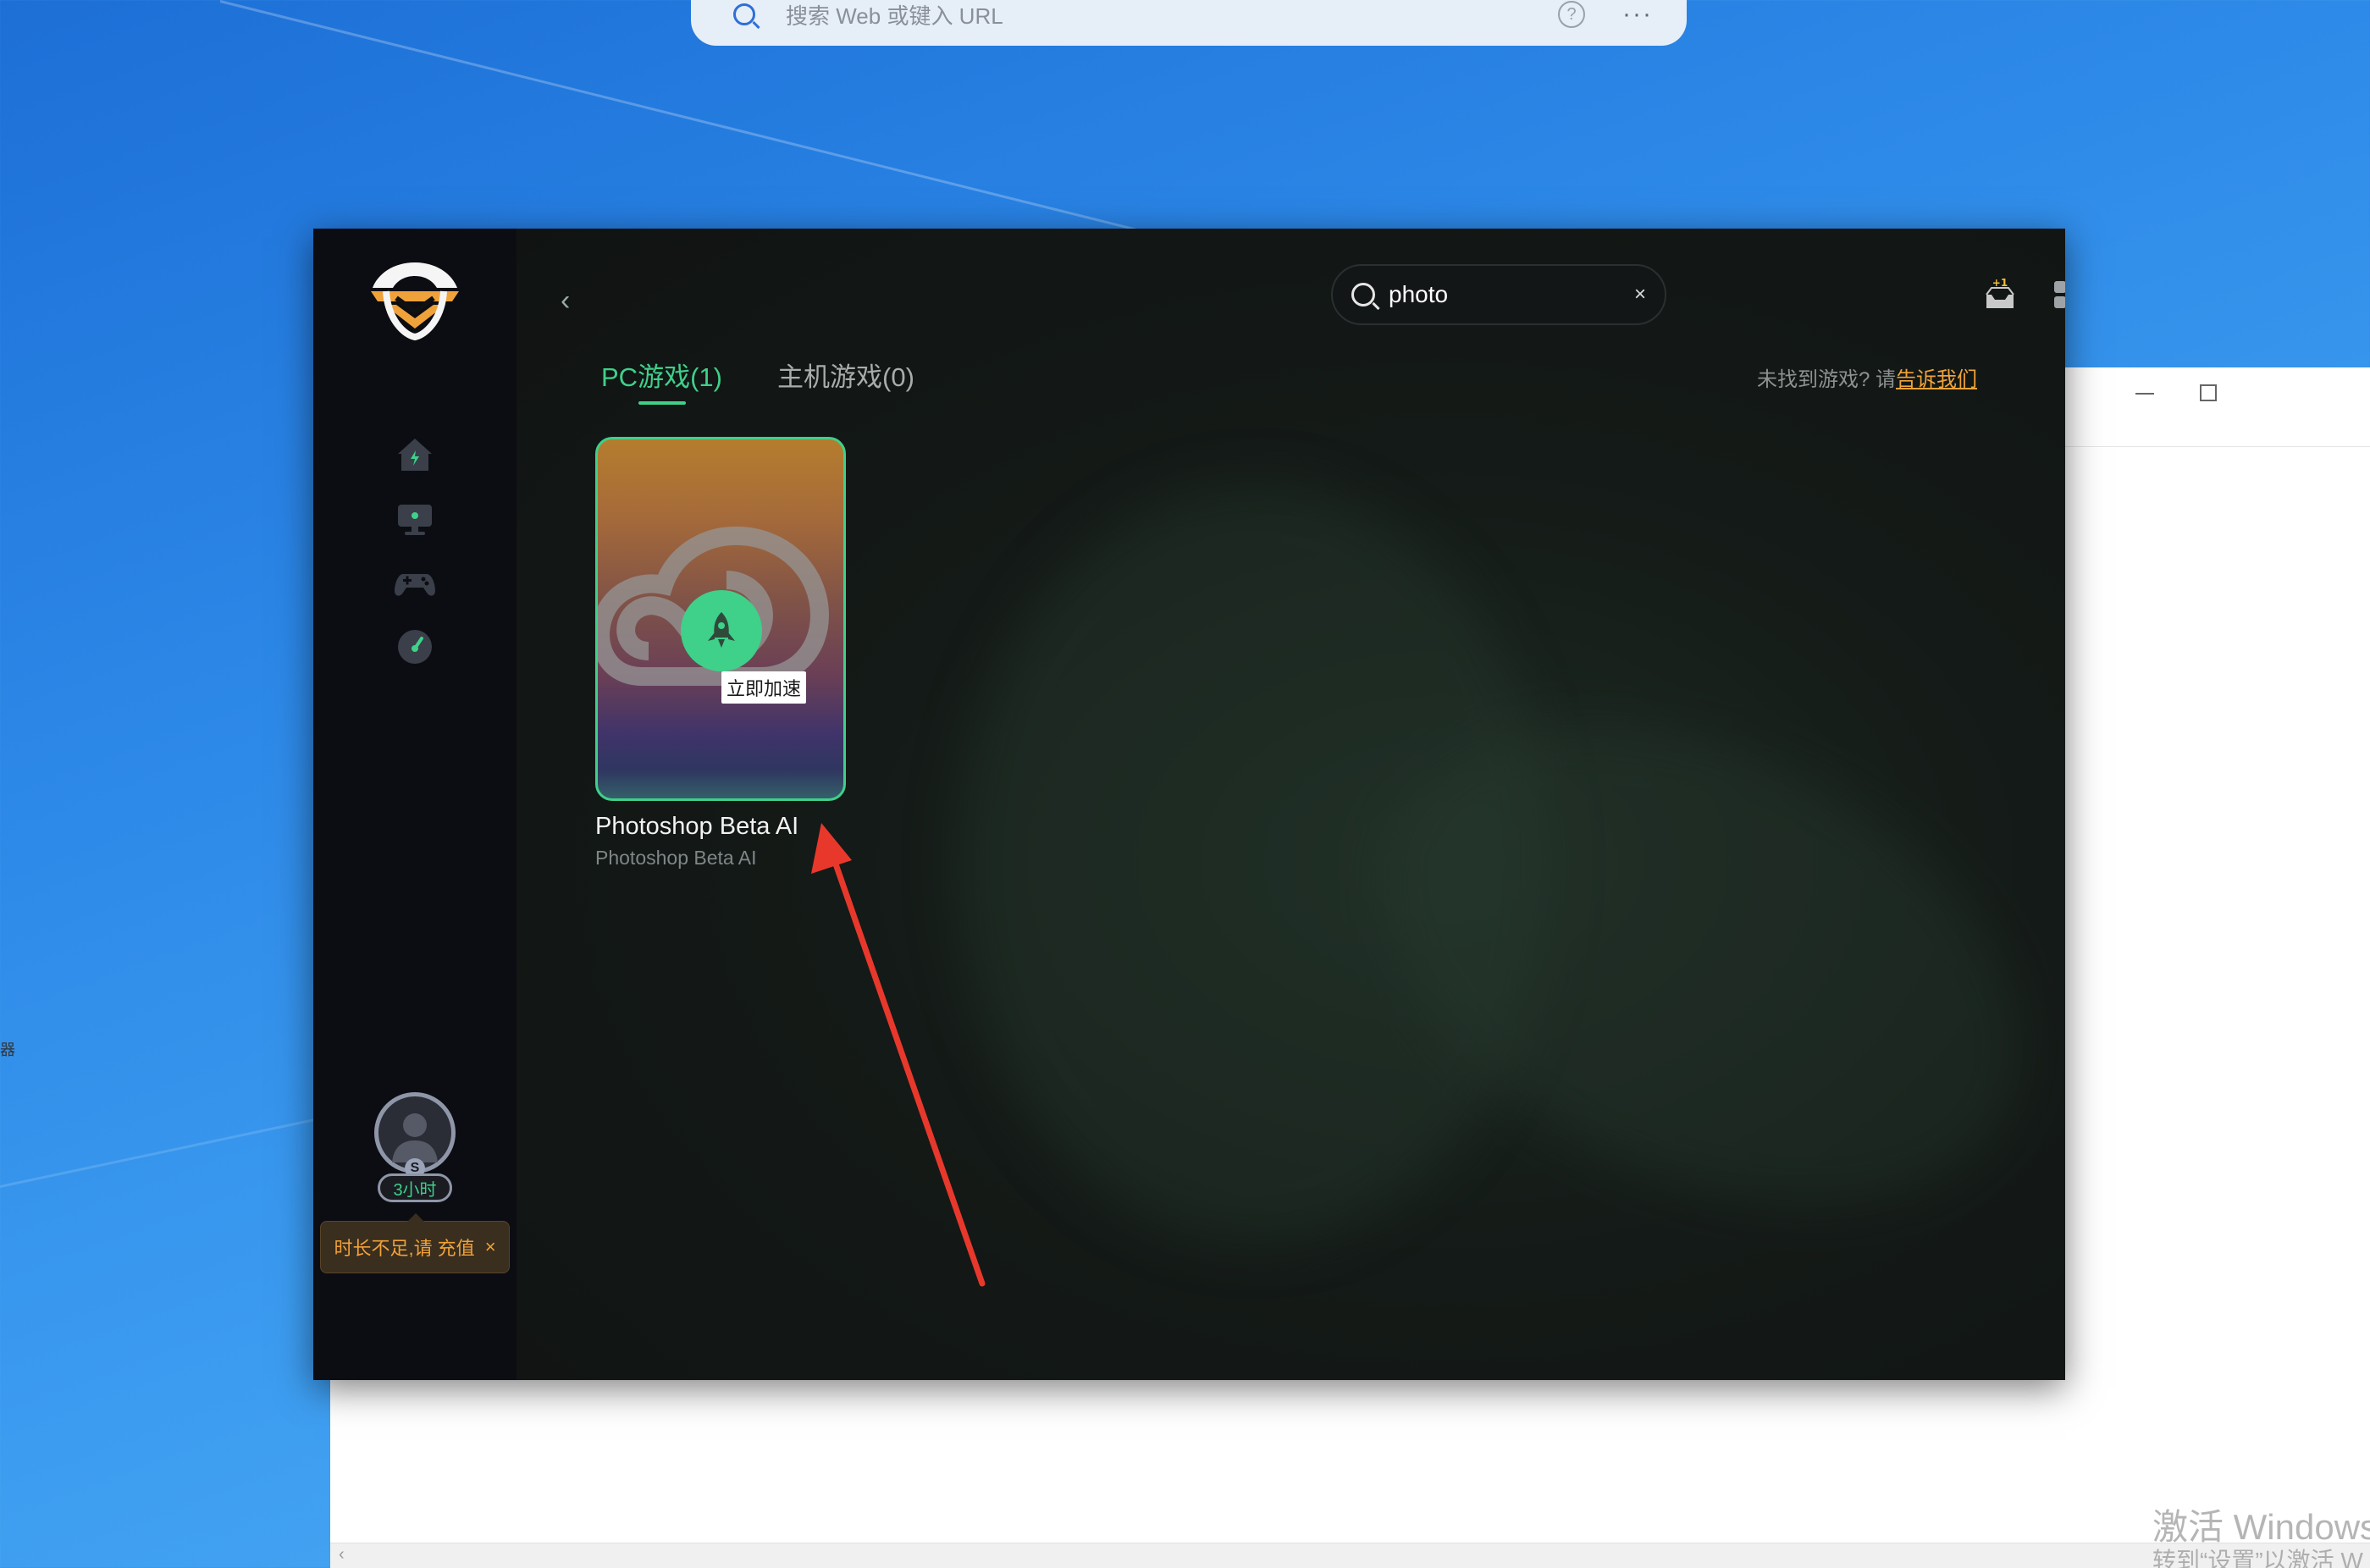 This screenshot has width=2370, height=1568. What do you see at coordinates (1572, 14) in the screenshot?
I see `help-icon: ?` at bounding box center [1572, 14].